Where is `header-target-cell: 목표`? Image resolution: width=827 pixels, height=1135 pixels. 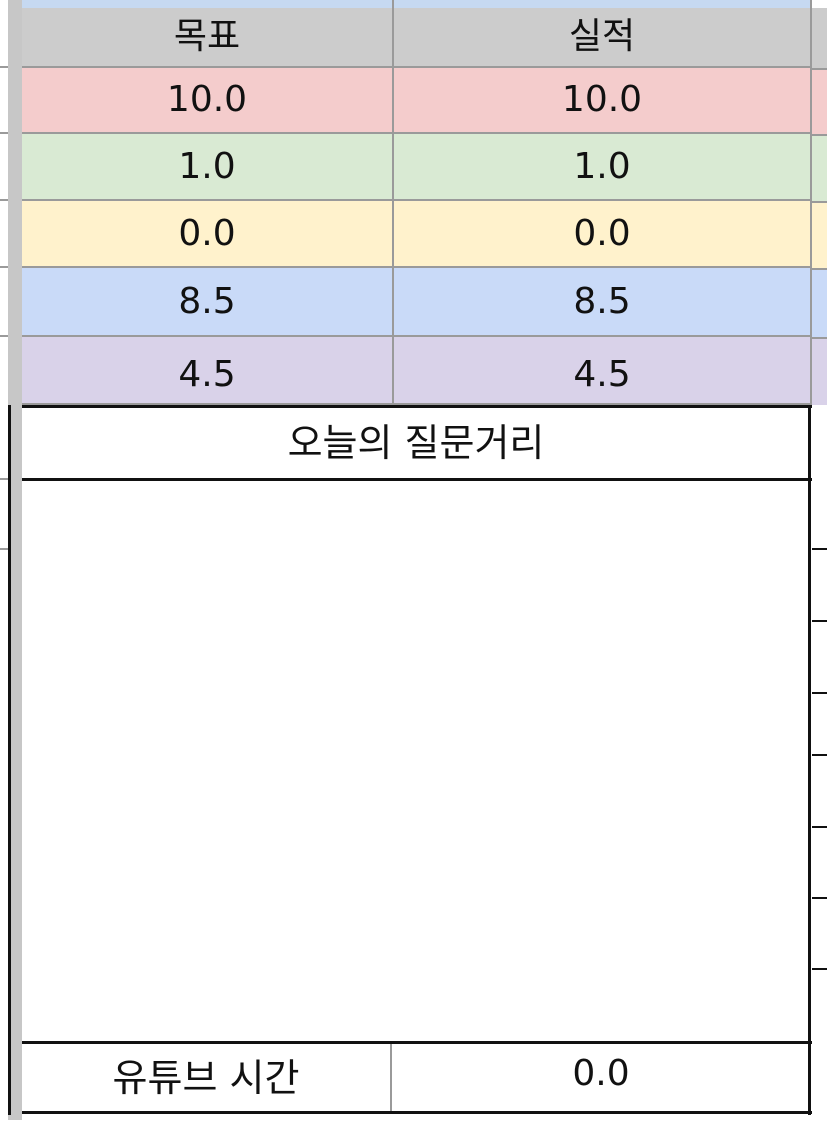 header-target-cell: 목표 is located at coordinates (208, 38).